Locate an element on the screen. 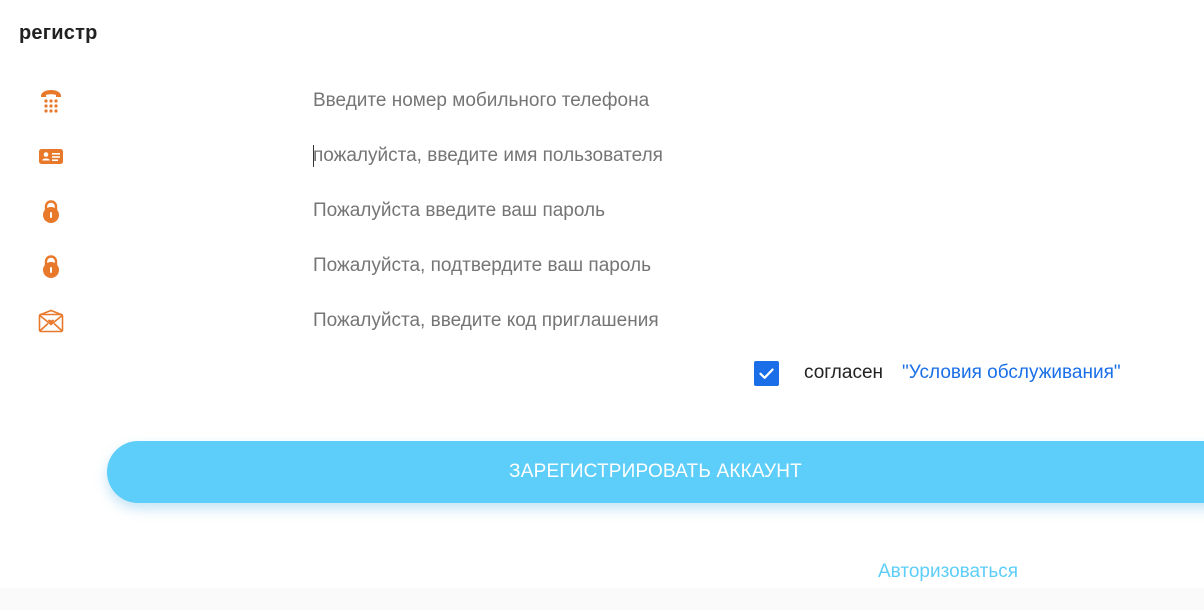 The width and height of the screenshot is (1204, 610). register-button-label: ЗАРЕГИСТРИРОВАТЬ АККАУНТ is located at coordinates (655, 471).